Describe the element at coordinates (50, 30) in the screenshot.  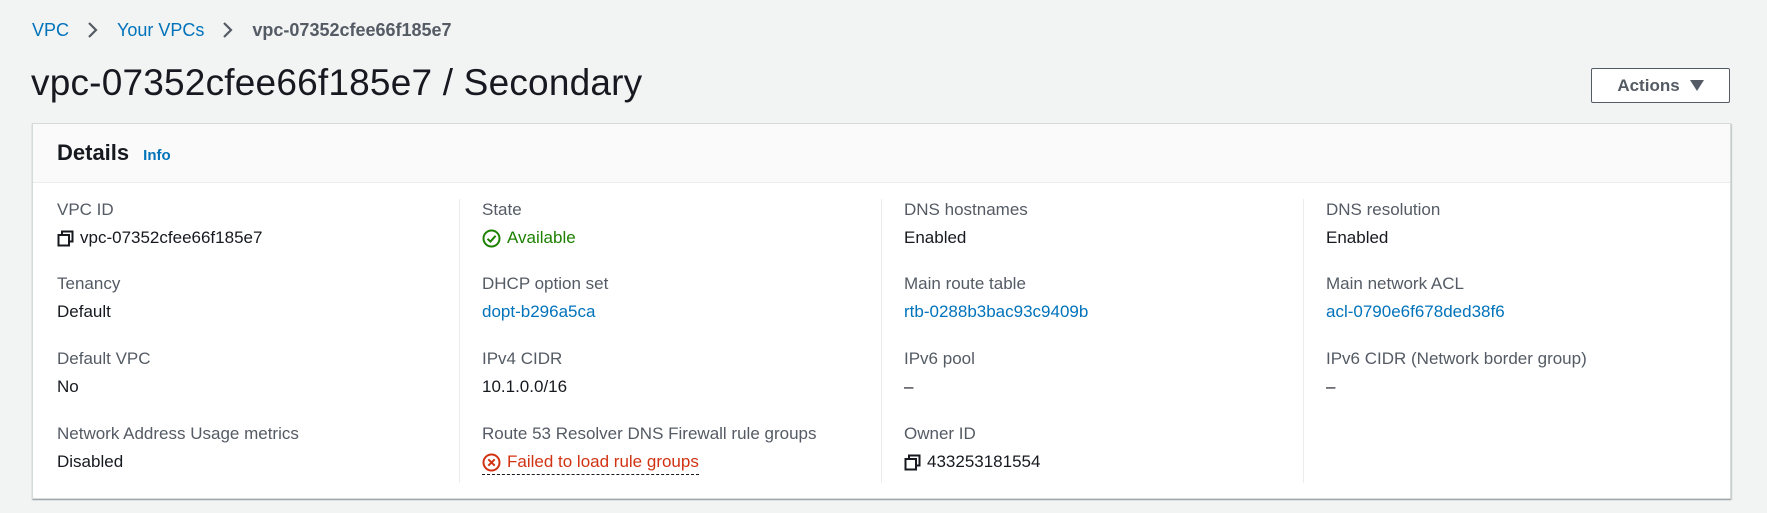
I see `breadcrumb-vpc-link: VPC` at that location.